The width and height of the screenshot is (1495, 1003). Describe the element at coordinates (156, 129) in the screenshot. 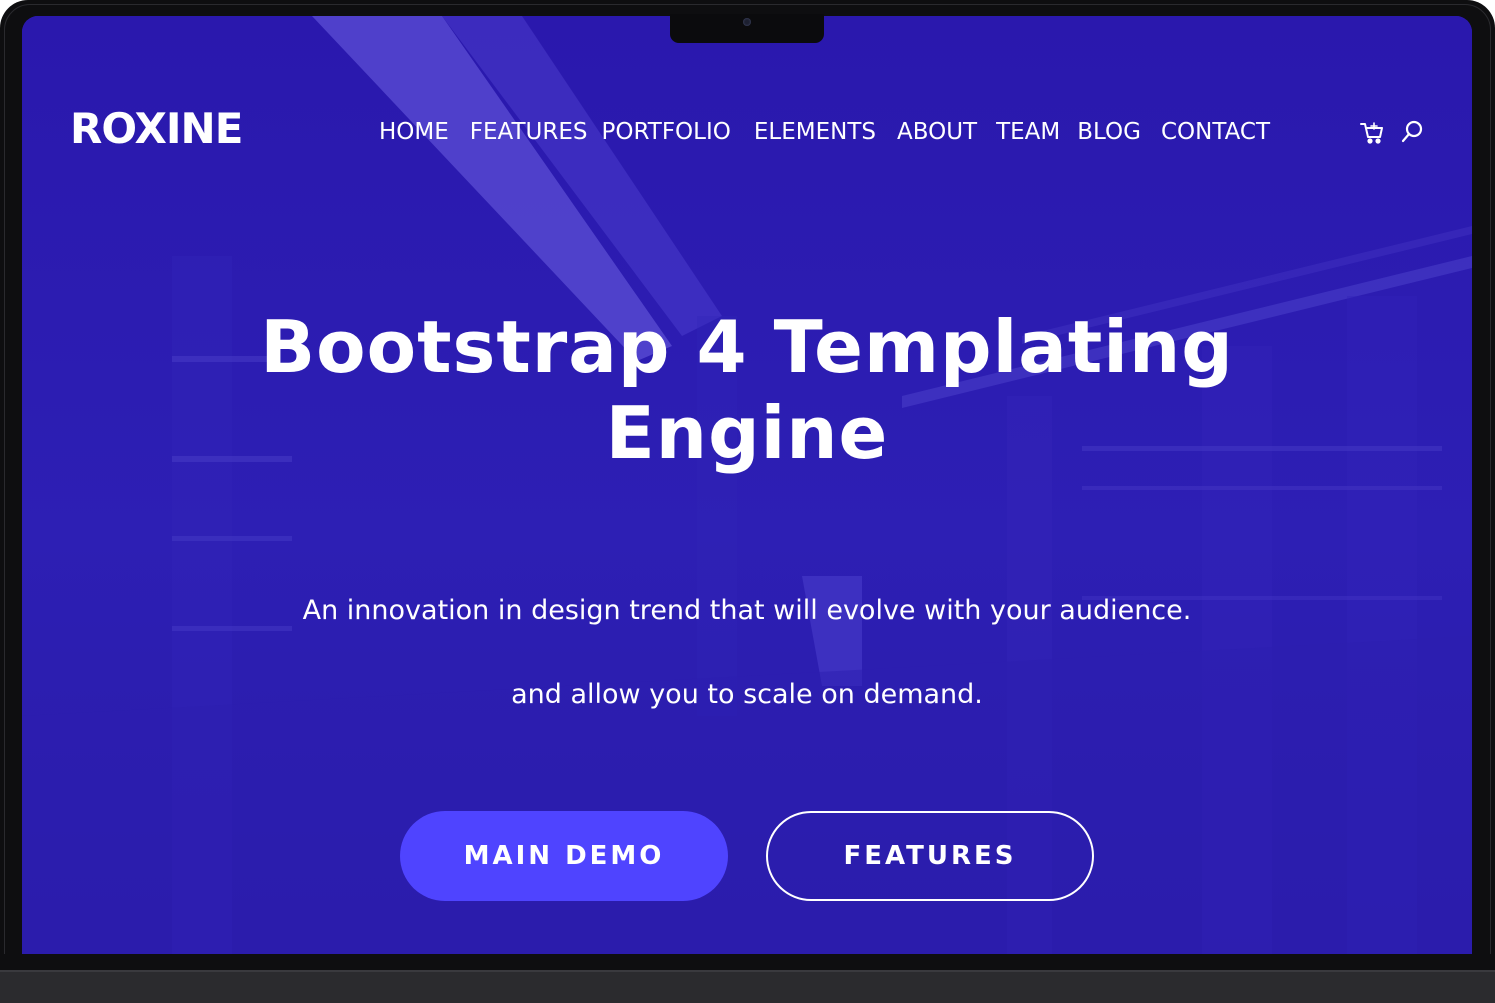

I see `brand-logo: ROXINE` at that location.